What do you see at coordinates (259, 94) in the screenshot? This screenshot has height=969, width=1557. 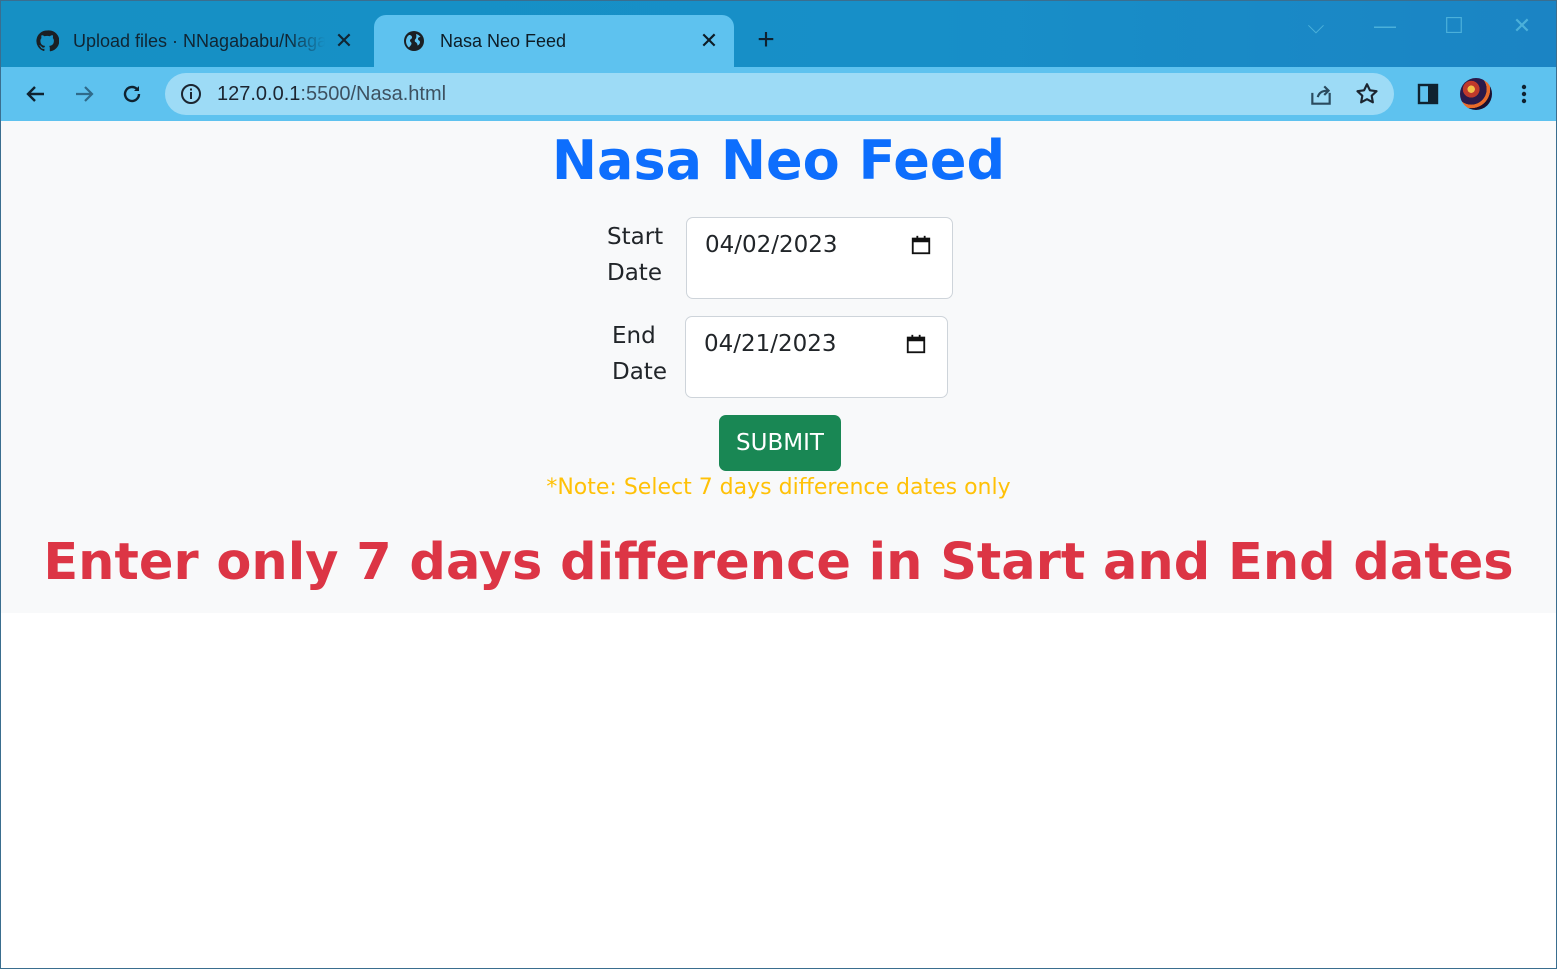 I see `url-host: 127.0.0.1` at bounding box center [259, 94].